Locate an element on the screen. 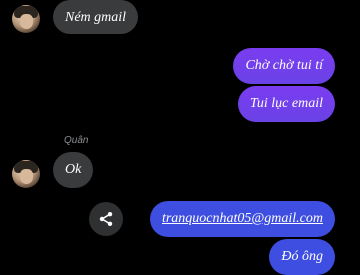  message-text: Chờ chờ tui tí is located at coordinates (284, 65).